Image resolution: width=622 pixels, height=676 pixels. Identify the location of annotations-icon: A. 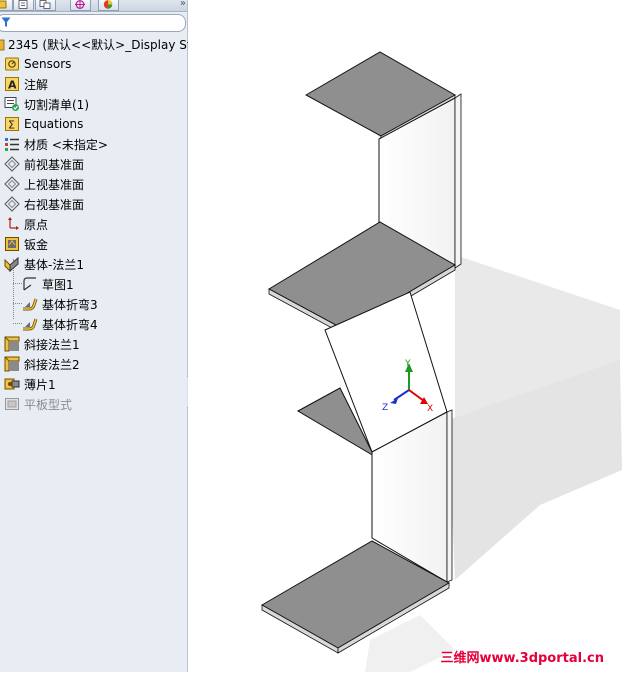
(12, 84).